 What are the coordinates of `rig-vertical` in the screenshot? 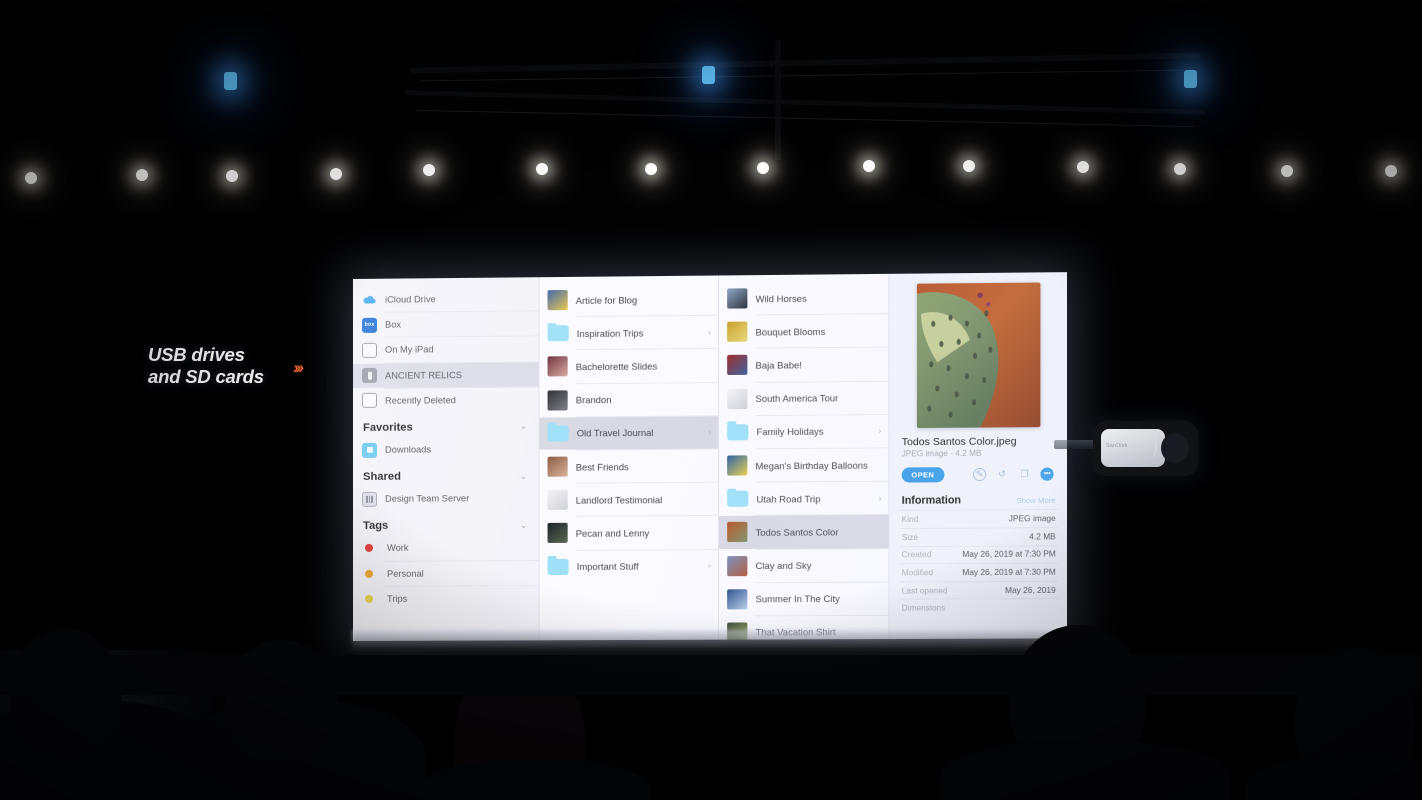 It's located at (778, 100).